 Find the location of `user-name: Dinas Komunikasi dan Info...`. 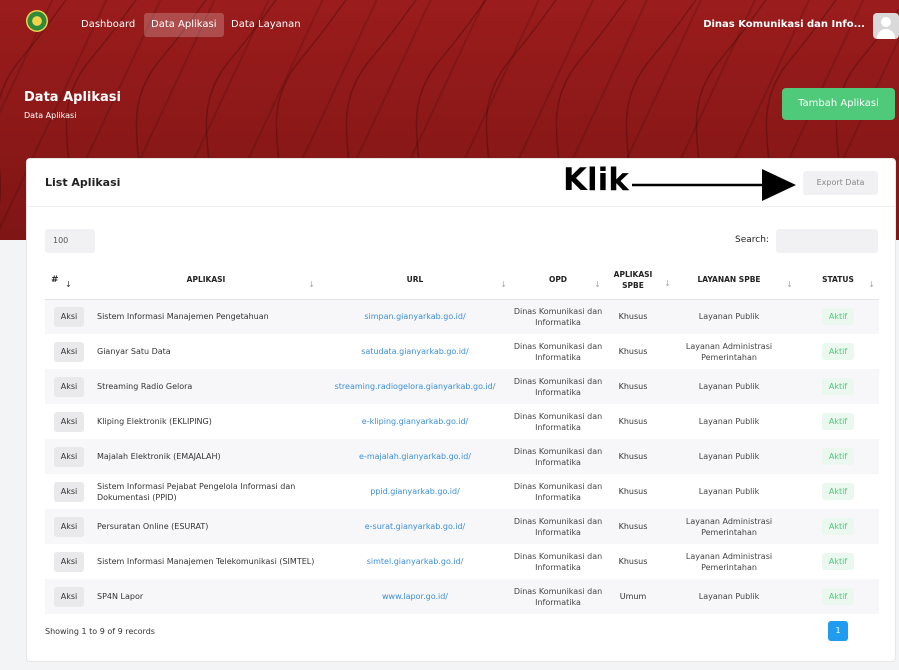

user-name: Dinas Komunikasi dan Info... is located at coordinates (784, 25).